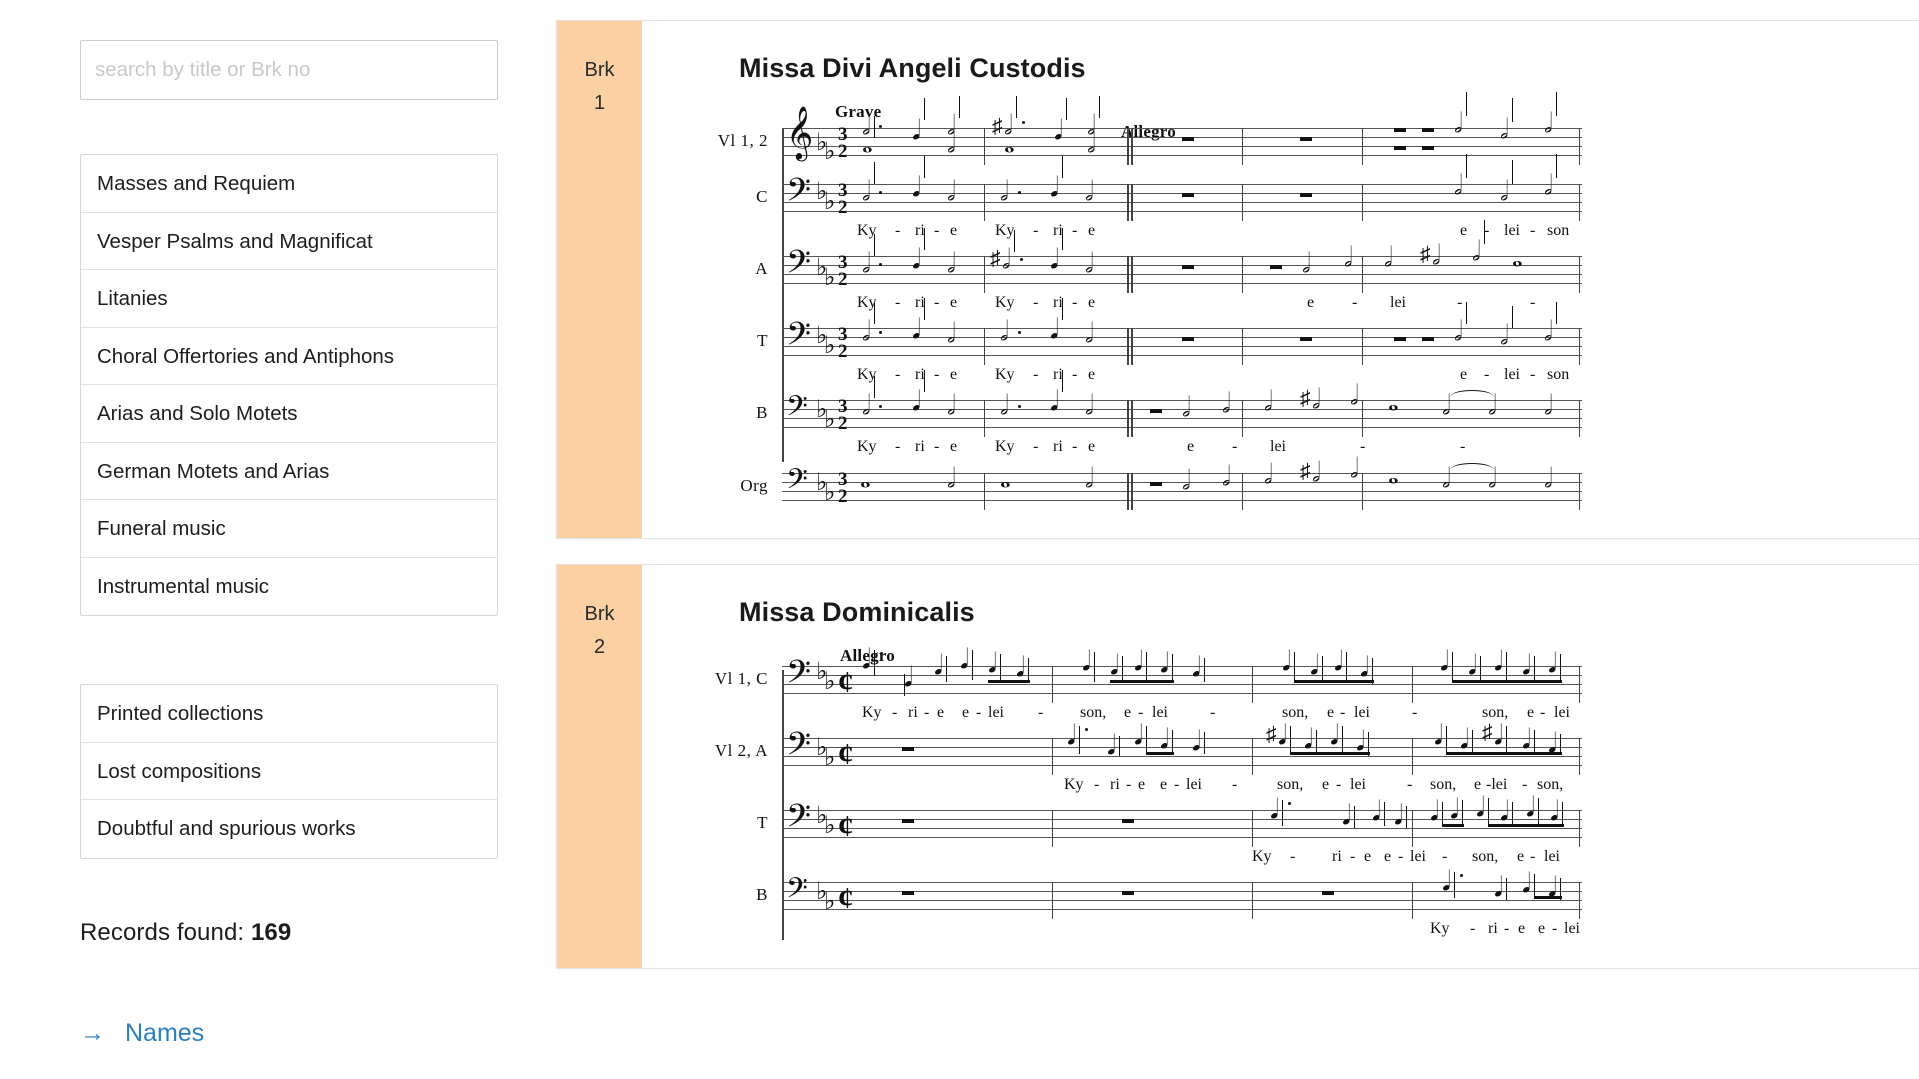 The height and width of the screenshot is (1079, 1919). I want to click on sidebar-item-instrumental-music: Instrumental music, so click(289, 587).